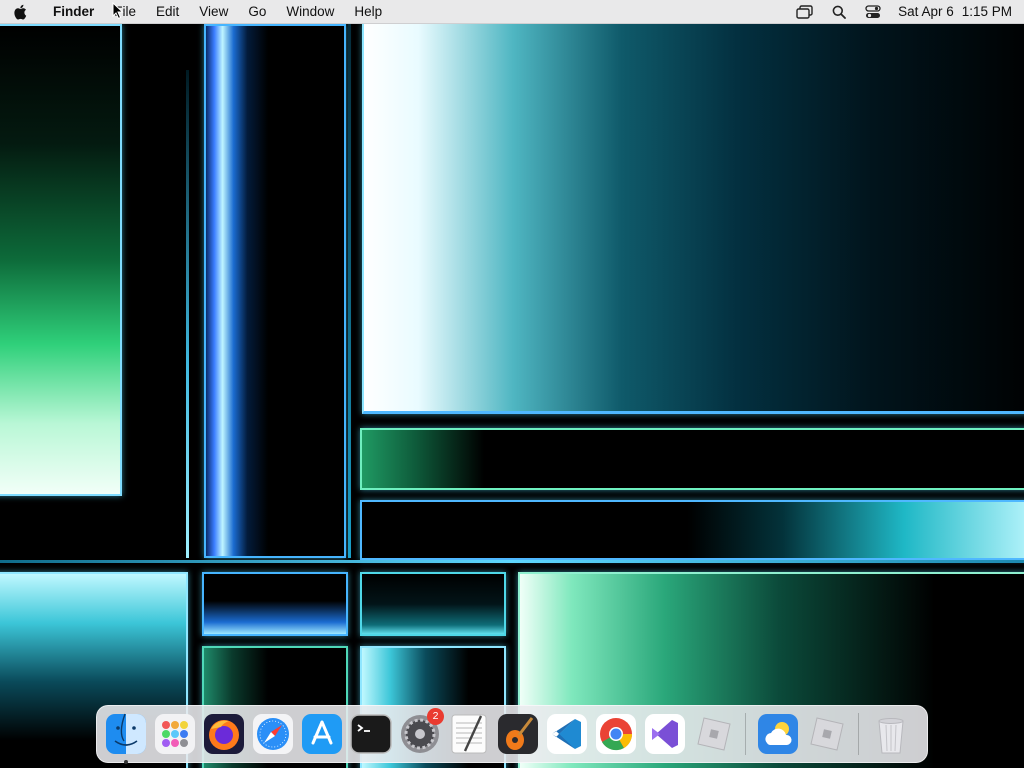 This screenshot has height=768, width=1024. I want to click on clock-time: 1:15 PM, so click(986, 11).